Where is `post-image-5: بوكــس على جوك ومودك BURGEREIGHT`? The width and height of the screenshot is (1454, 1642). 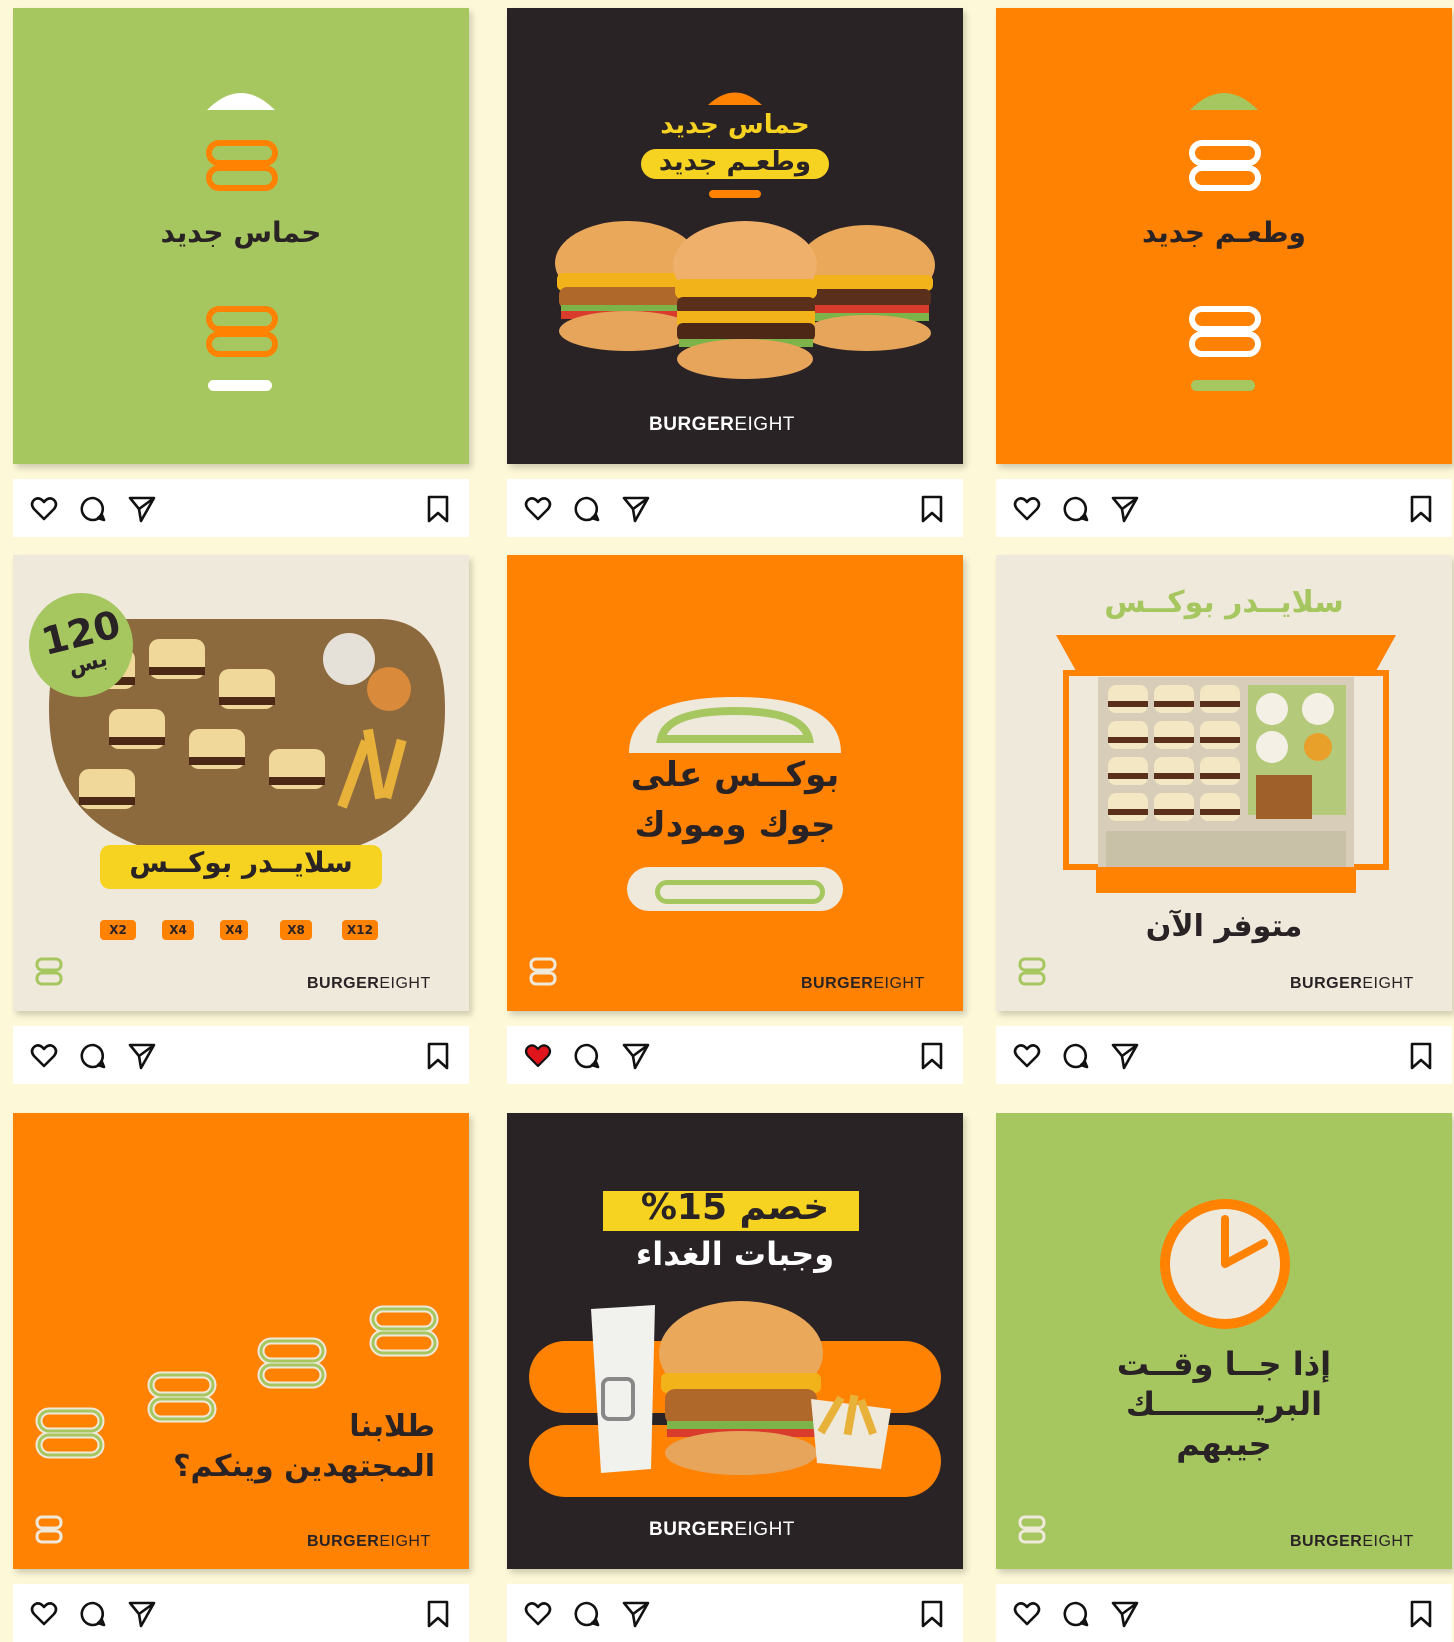
post-image-5: بوكــس على جوك ومودك BURGEREIGHT is located at coordinates (735, 783).